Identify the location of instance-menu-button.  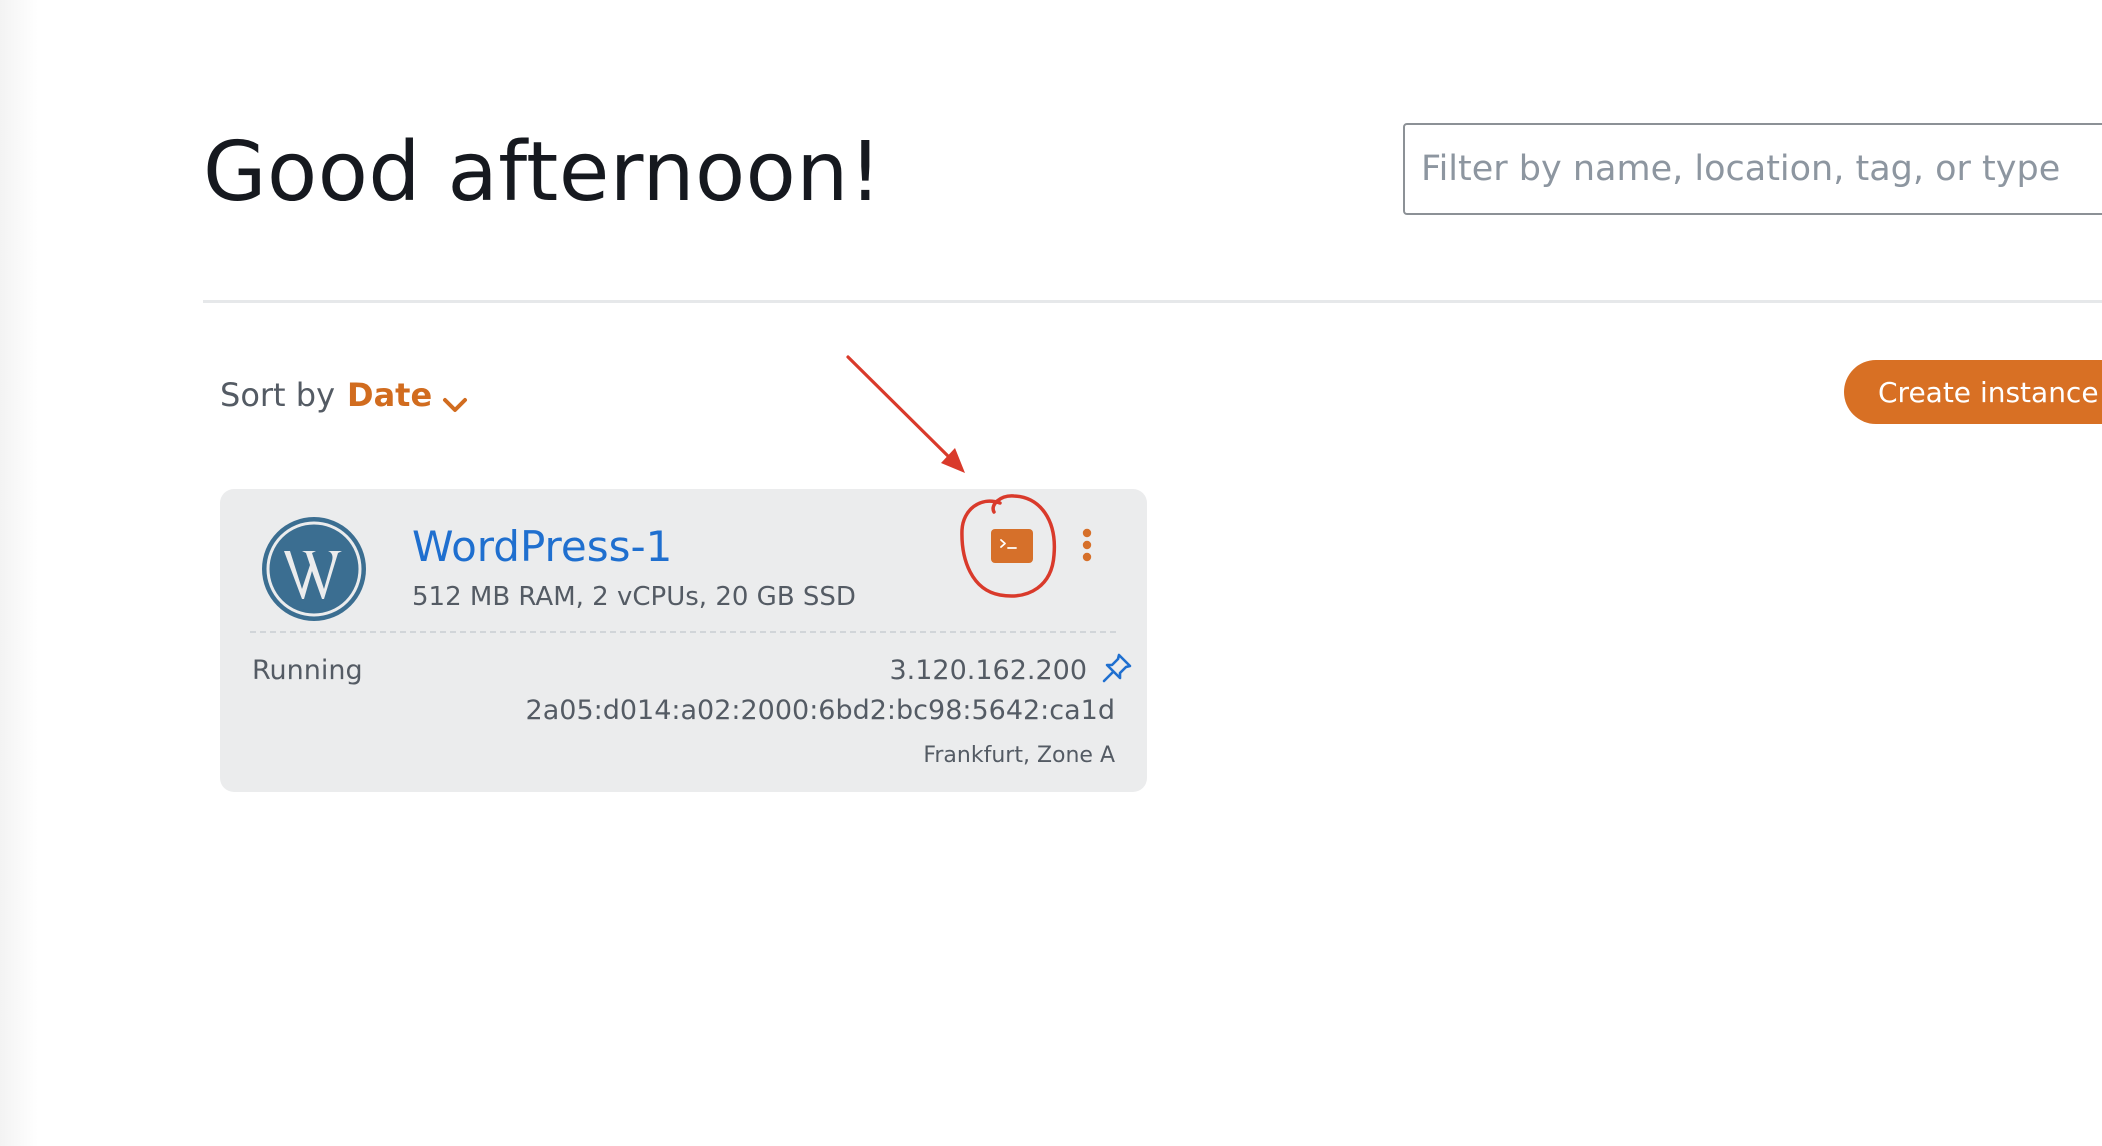
(1087, 547).